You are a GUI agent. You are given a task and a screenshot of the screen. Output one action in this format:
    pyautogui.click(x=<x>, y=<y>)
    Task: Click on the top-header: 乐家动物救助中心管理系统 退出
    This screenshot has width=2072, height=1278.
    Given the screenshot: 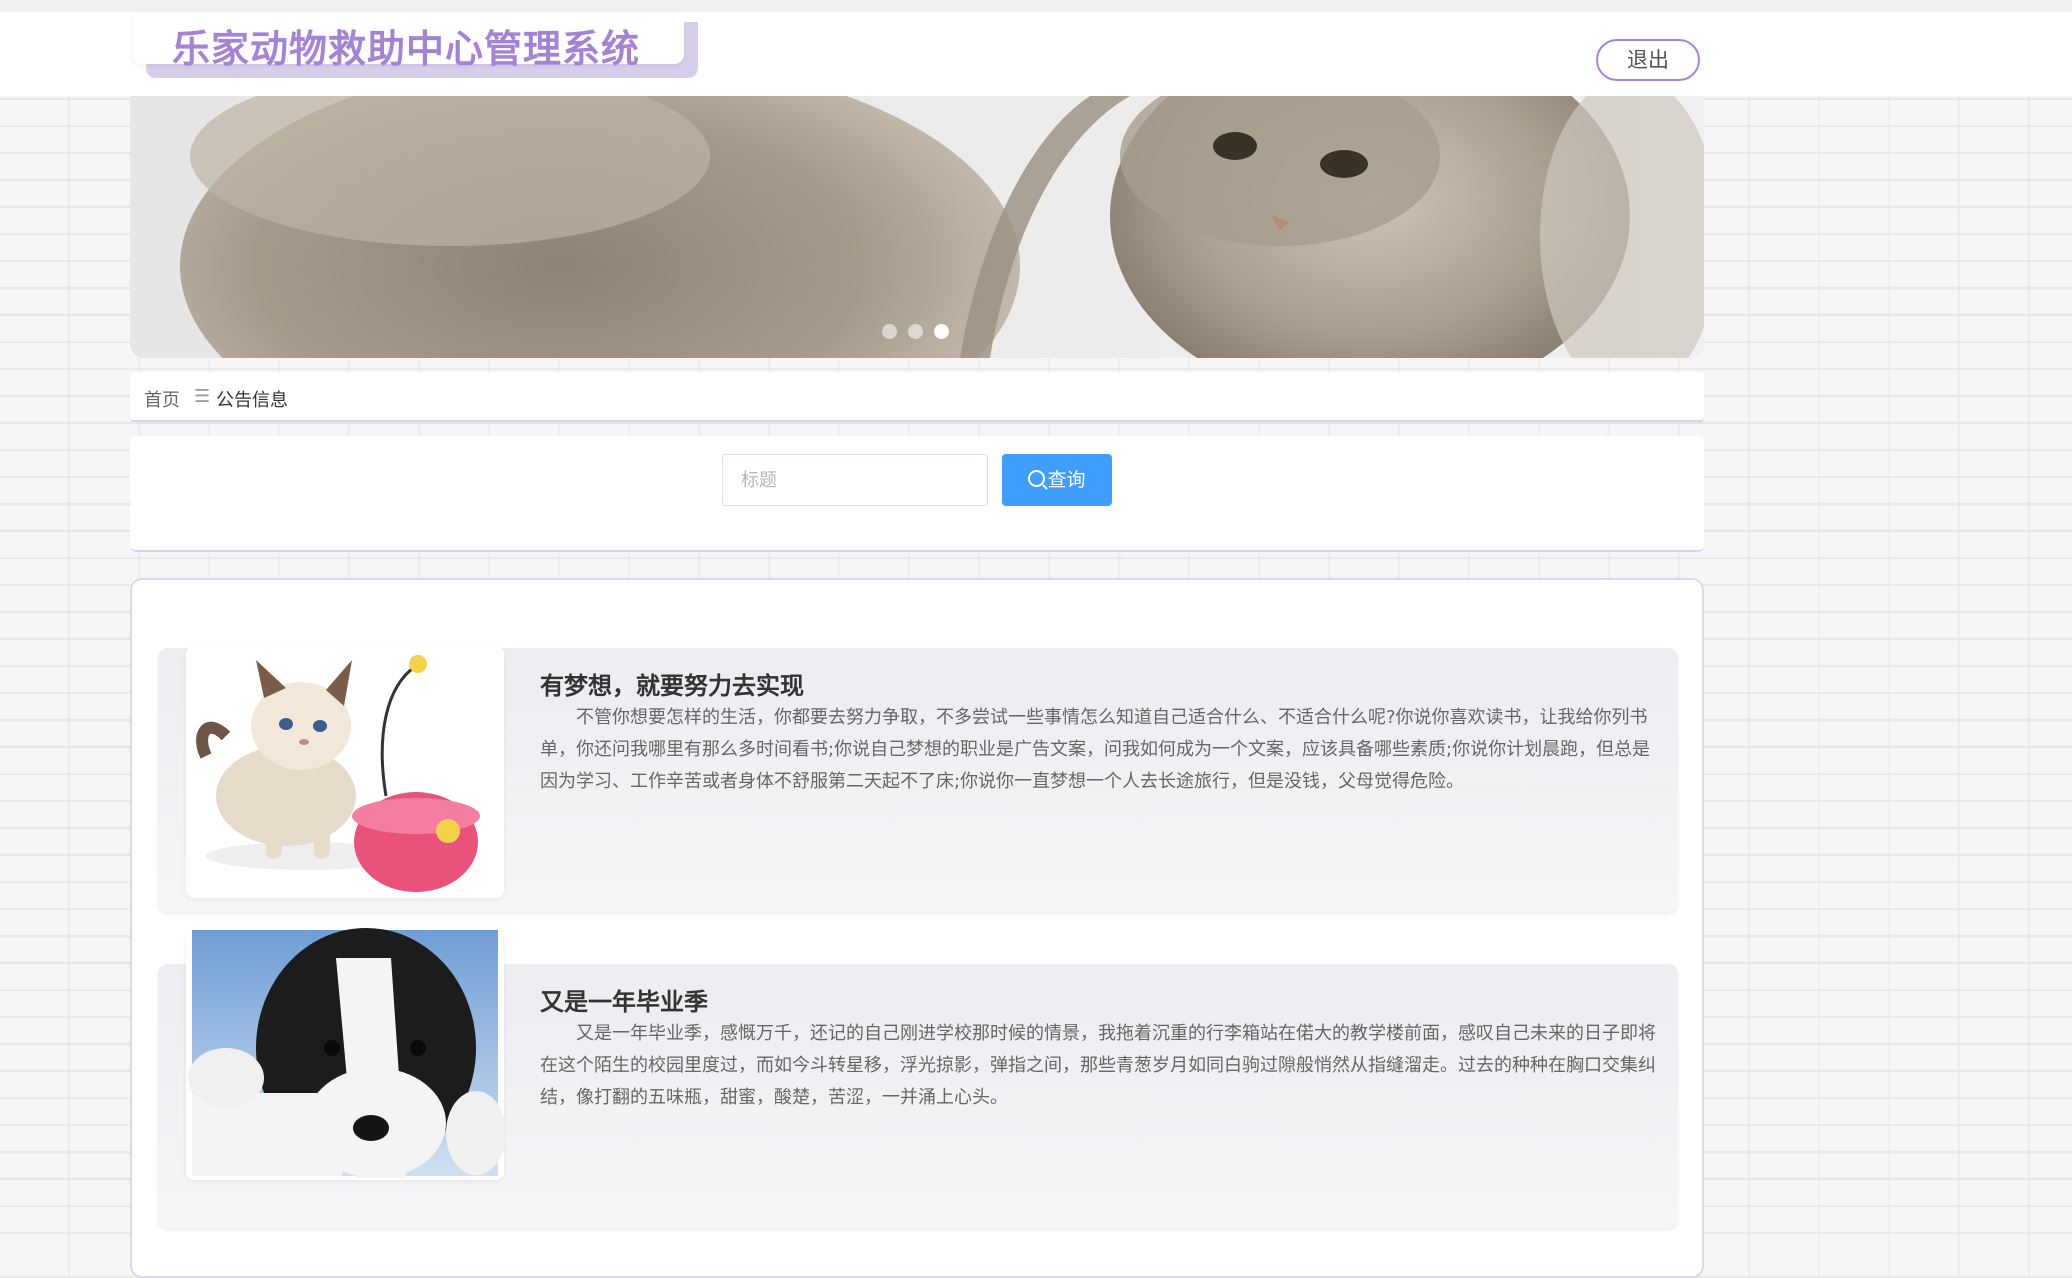 What is the action you would take?
    pyautogui.click(x=1036, y=48)
    